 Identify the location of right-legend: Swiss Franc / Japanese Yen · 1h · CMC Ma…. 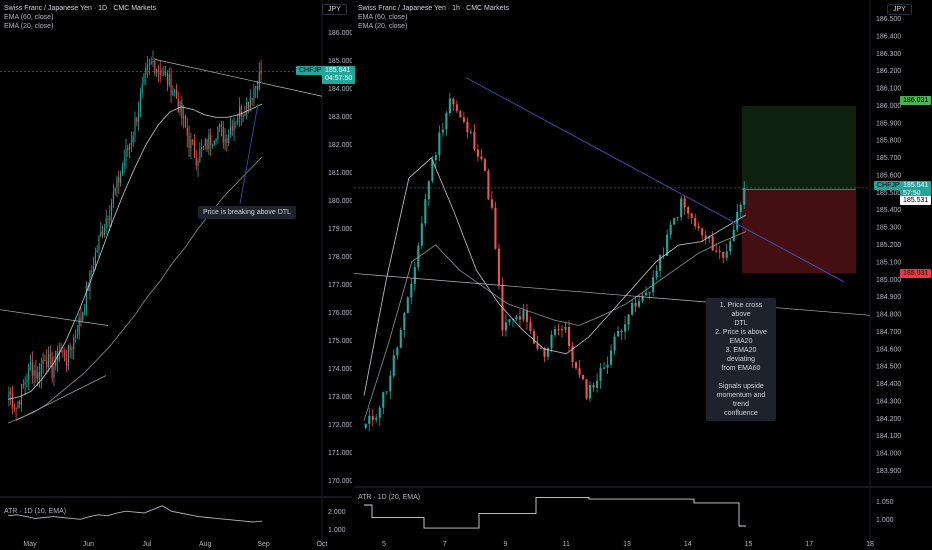
(433, 17).